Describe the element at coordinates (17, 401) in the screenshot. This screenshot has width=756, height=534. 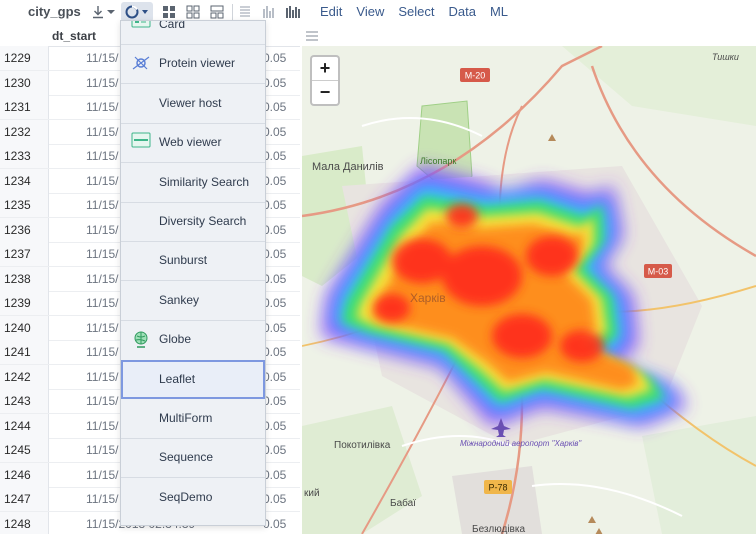
I see `row-number: 1243` at that location.